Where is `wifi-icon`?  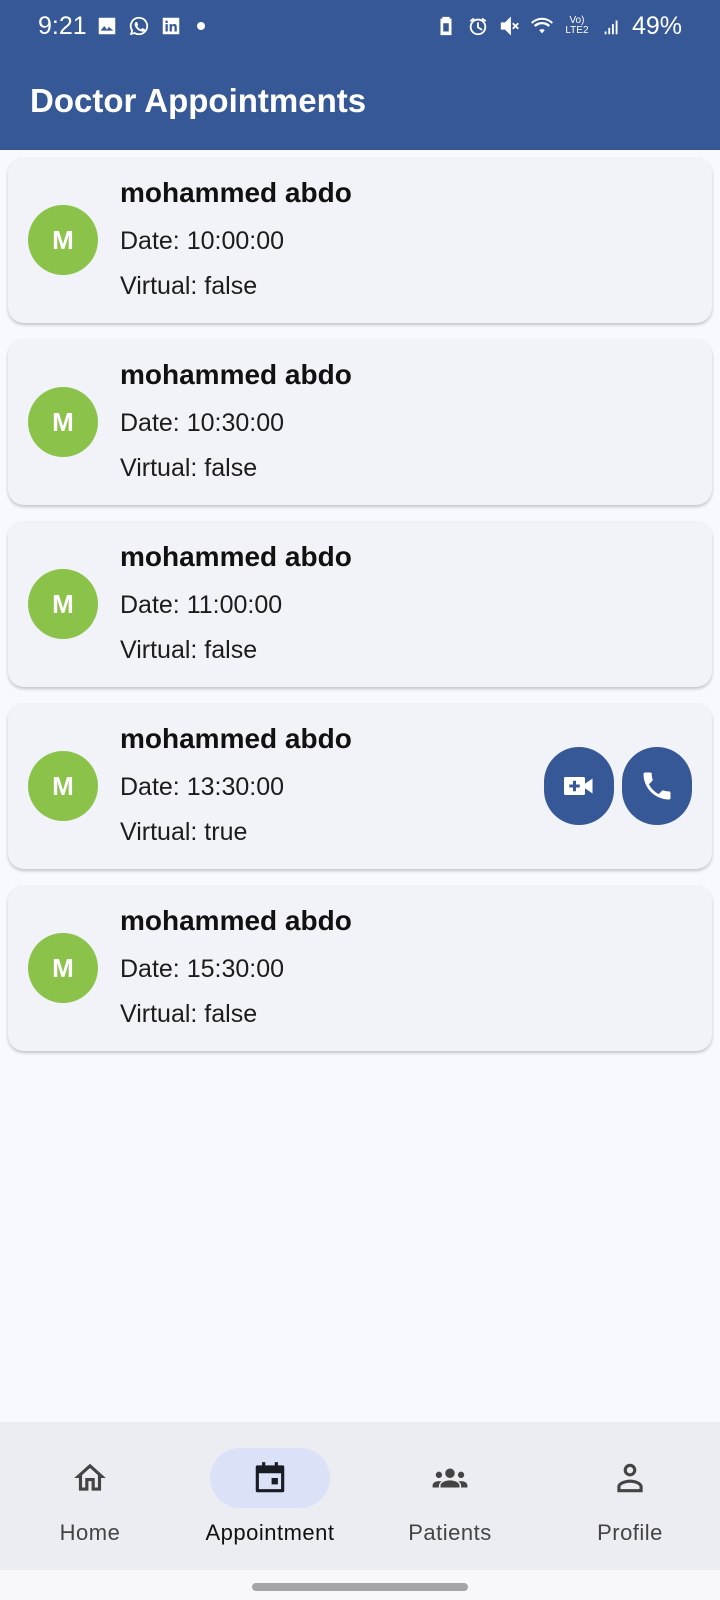 wifi-icon is located at coordinates (542, 26).